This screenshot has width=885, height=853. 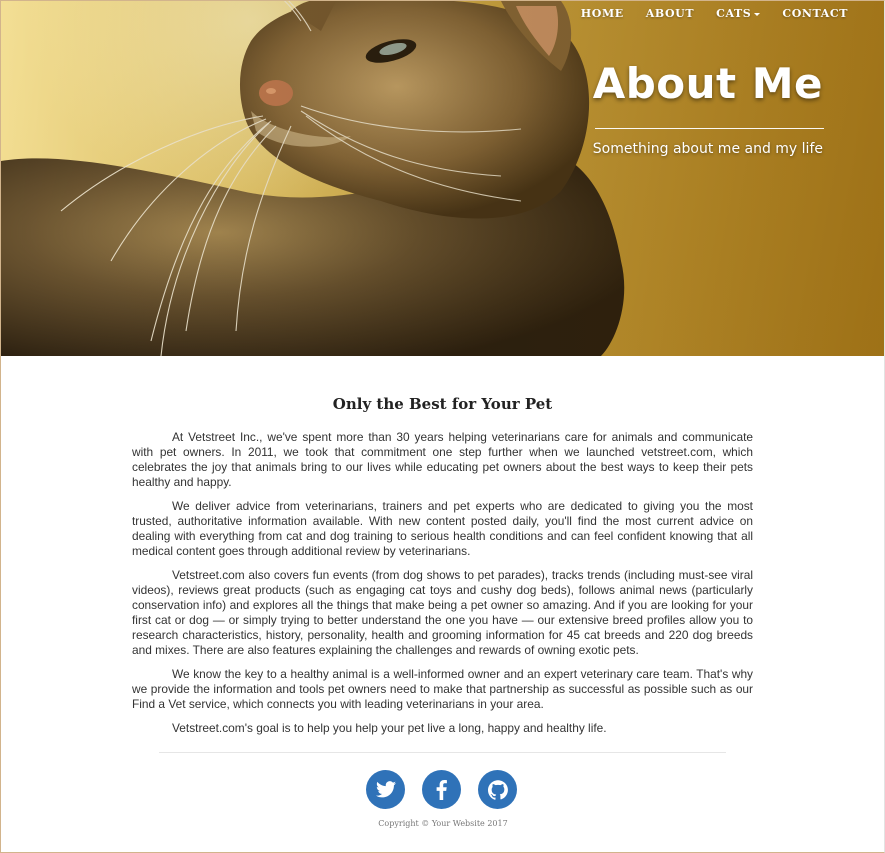 I want to click on section-heading: Only the Best for Your Pet, so click(x=442, y=404).